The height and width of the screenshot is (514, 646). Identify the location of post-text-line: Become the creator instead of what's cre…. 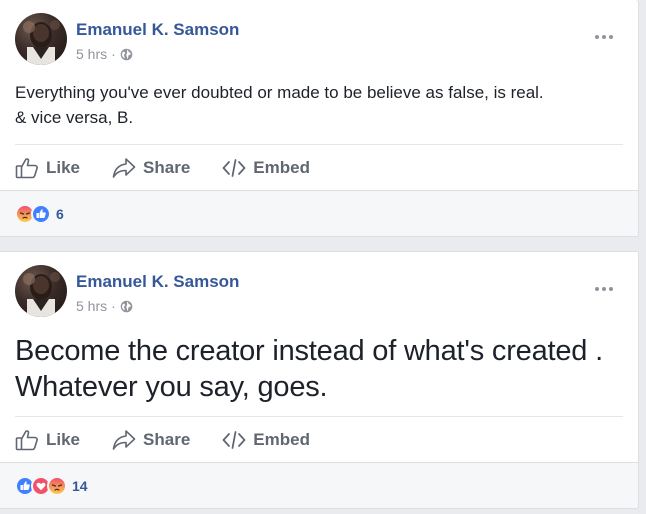
(309, 351).